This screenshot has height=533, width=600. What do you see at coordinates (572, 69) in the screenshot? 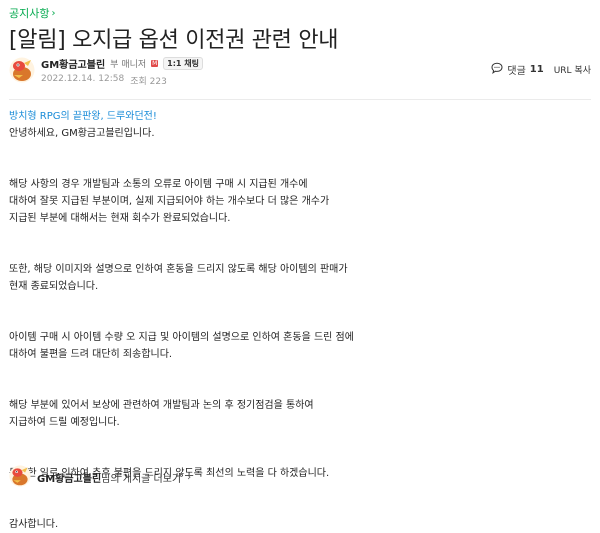
I see `url-copy-button: URL 복사` at bounding box center [572, 69].